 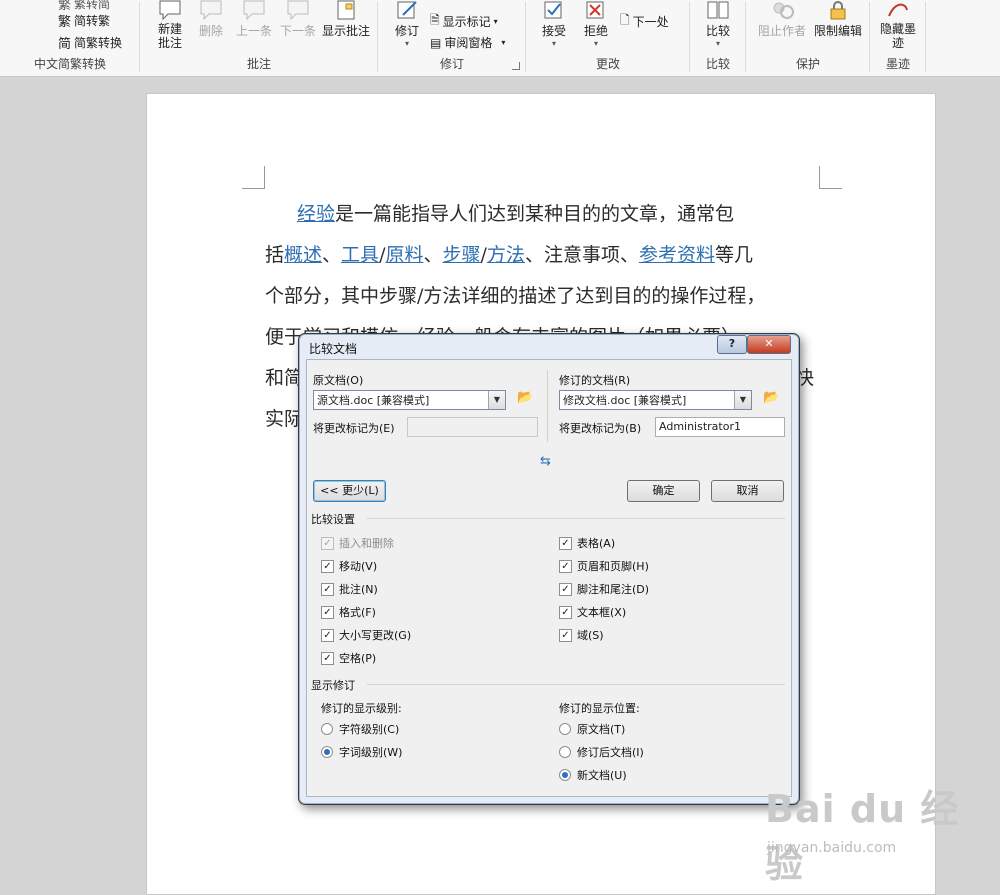 I want to click on ok-button: 确定, so click(x=663, y=491).